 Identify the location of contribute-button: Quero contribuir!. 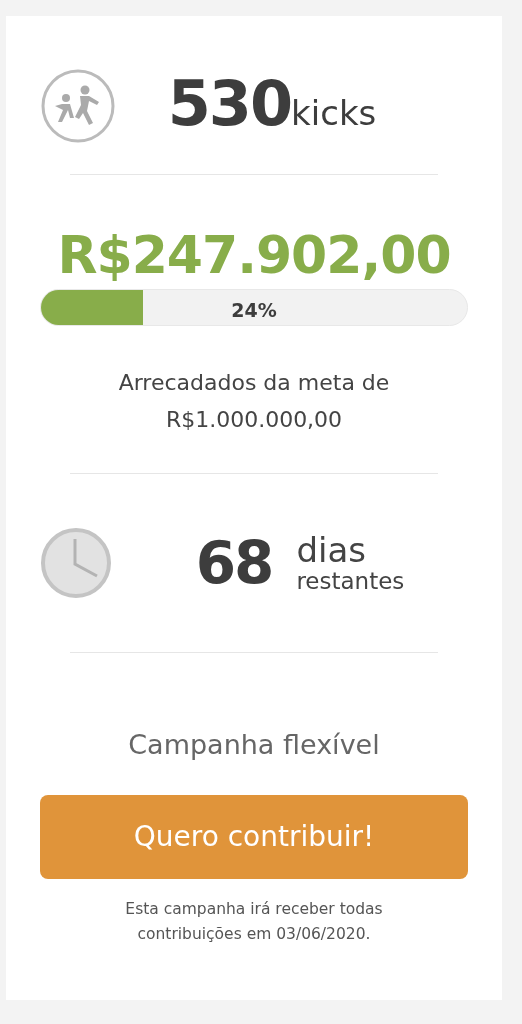
(254, 837).